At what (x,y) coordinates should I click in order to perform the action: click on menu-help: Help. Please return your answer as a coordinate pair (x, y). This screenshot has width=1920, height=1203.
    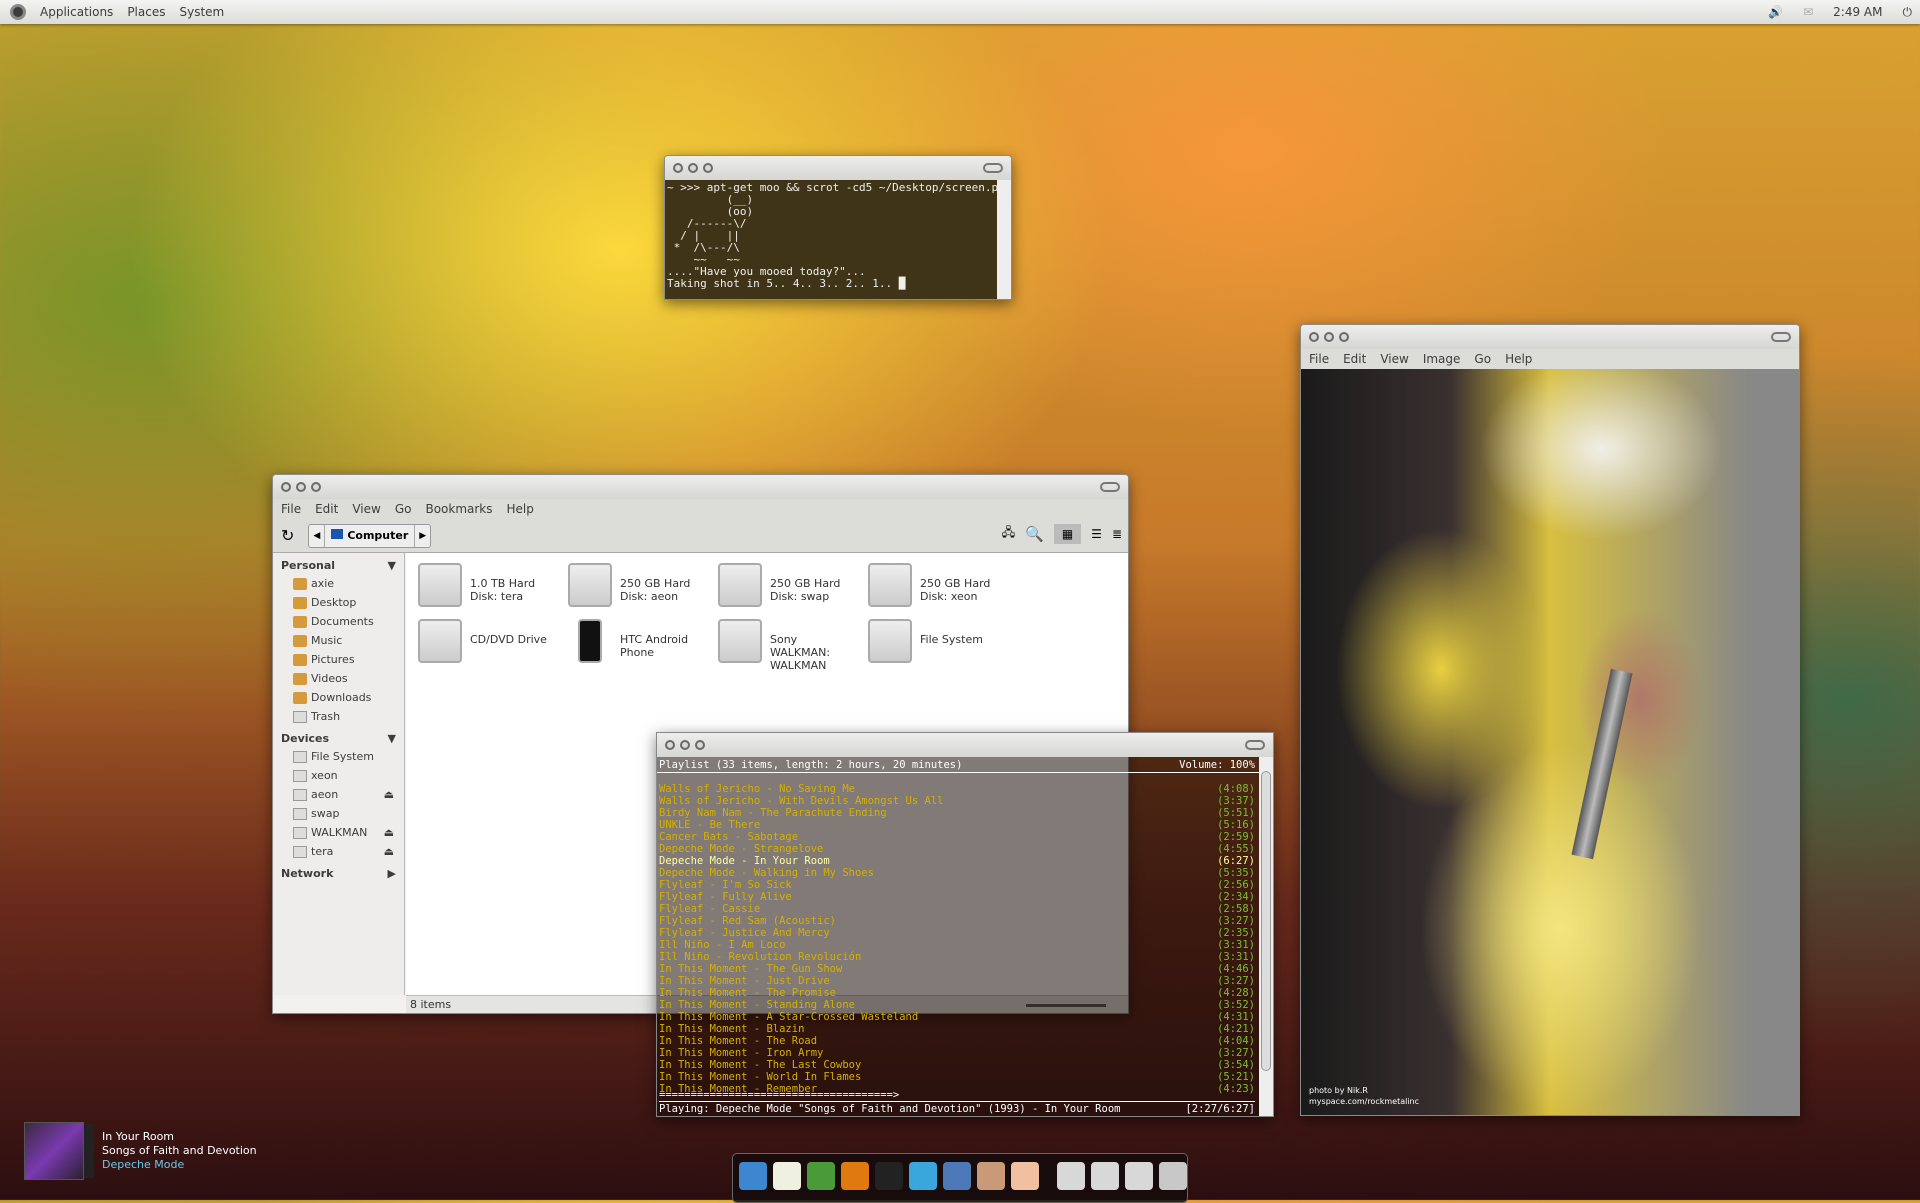
    Looking at the image, I should click on (520, 509).